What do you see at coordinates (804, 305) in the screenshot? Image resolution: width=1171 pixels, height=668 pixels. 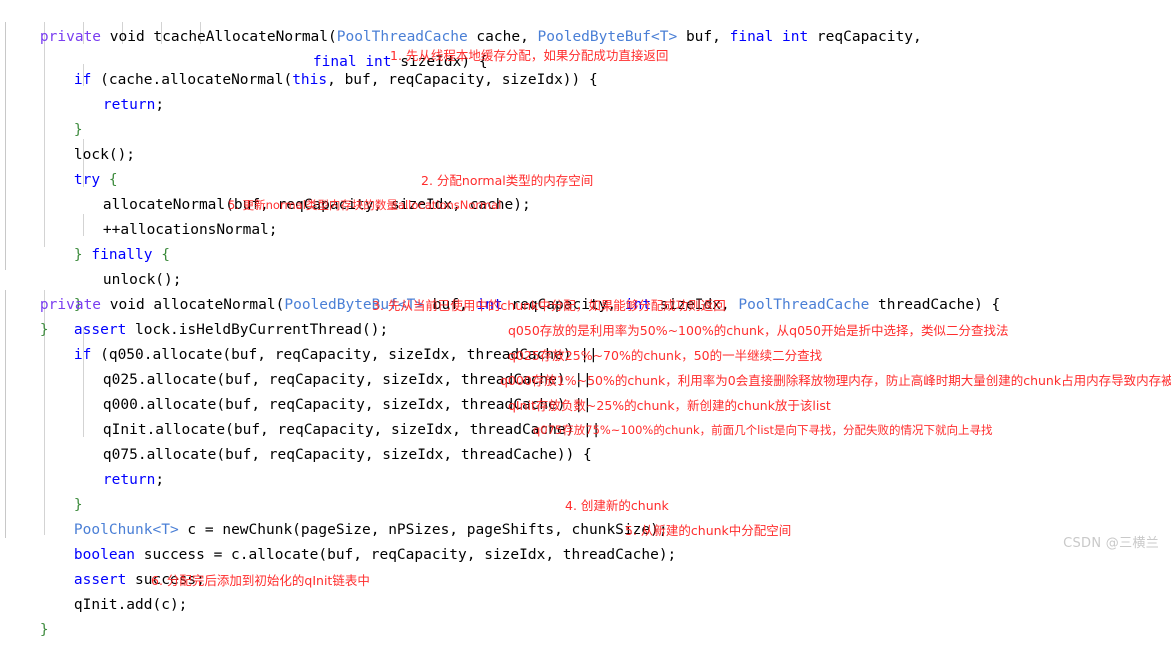 I see `token-type: PoolThreadCache` at bounding box center [804, 305].